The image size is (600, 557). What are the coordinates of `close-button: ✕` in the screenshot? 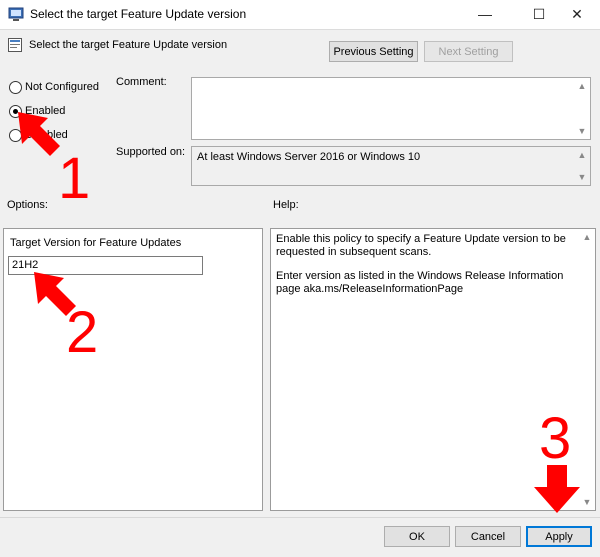 It's located at (577, 14).